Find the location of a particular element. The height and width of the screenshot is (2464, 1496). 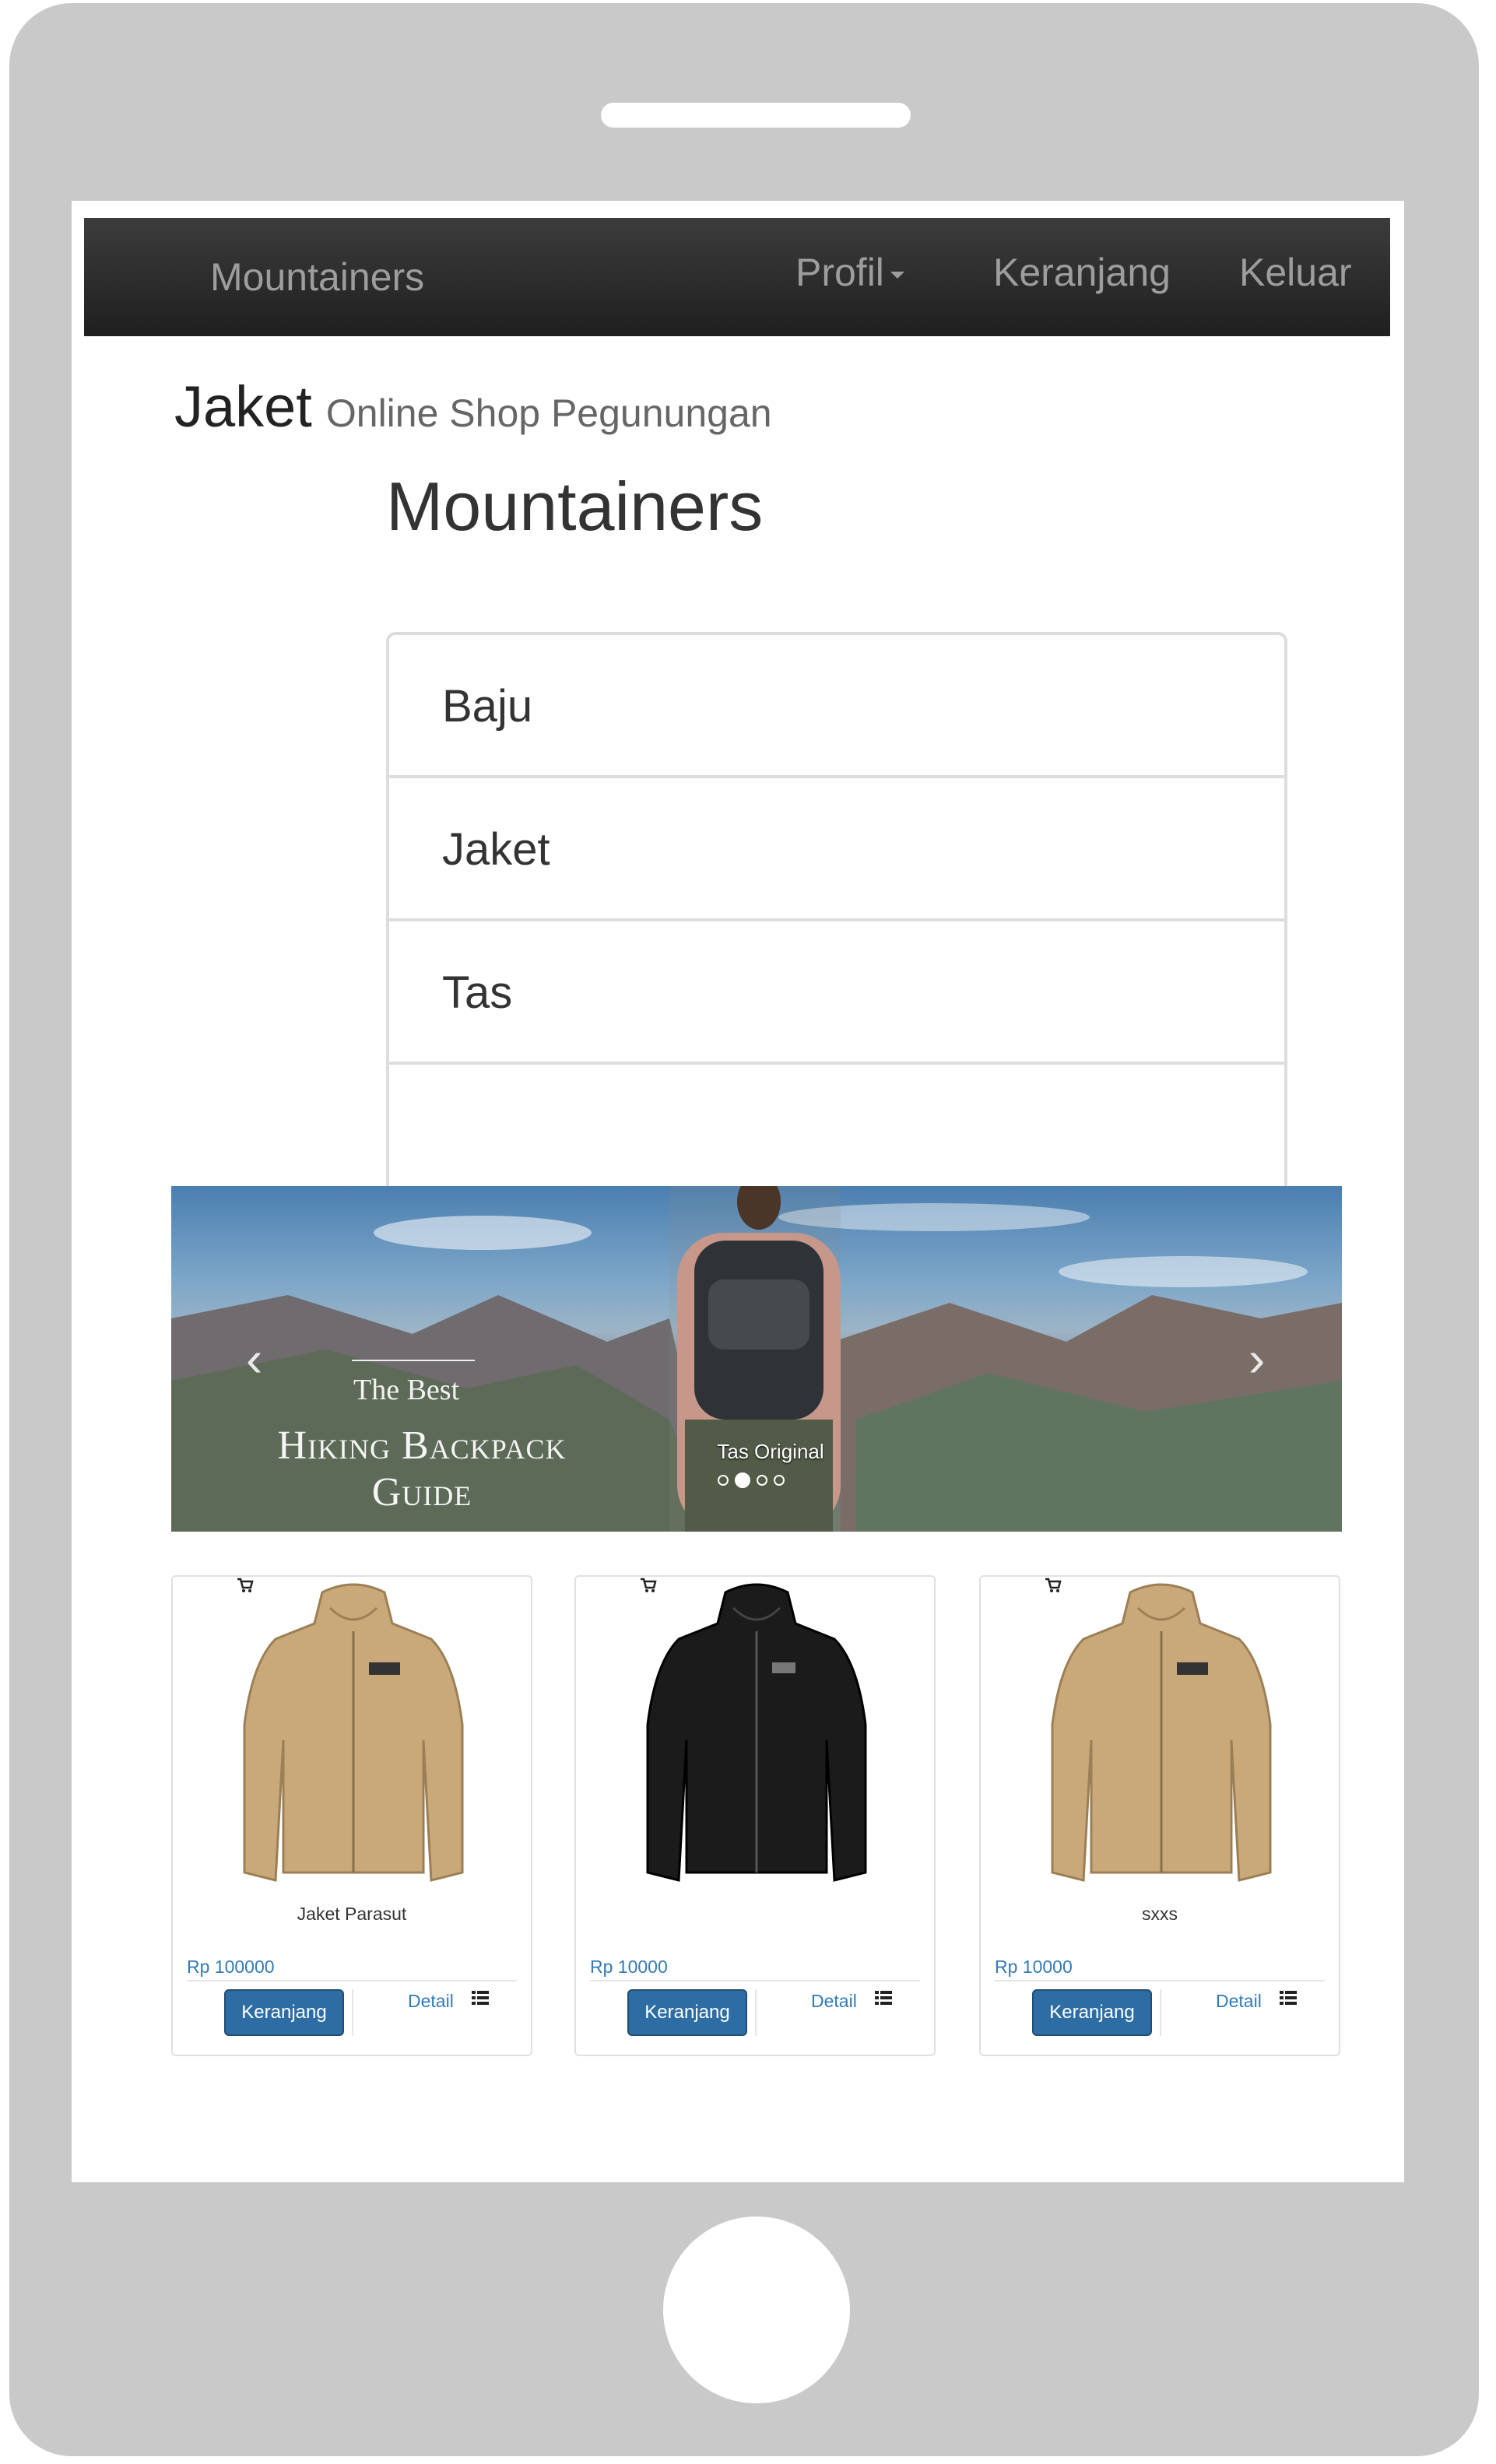

product-name: Jaket Parasut is located at coordinates (352, 1914).